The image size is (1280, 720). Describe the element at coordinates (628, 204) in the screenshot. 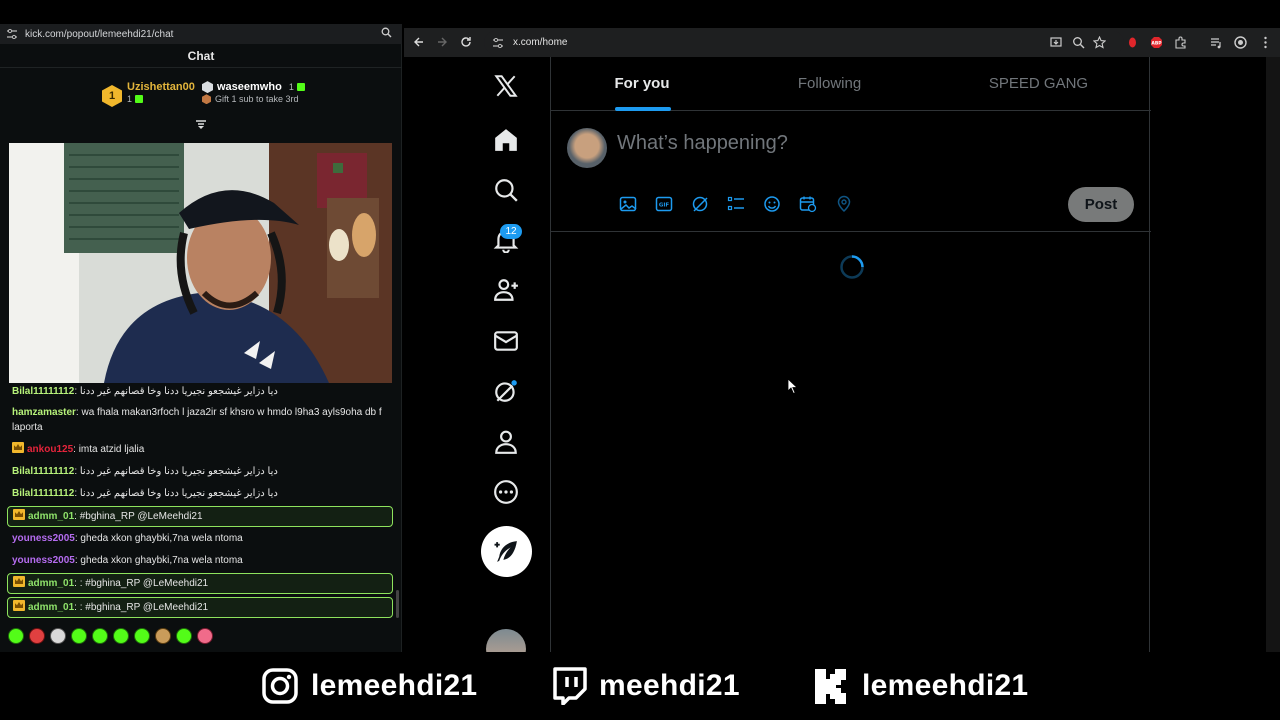

I see `media-image-icon` at that location.